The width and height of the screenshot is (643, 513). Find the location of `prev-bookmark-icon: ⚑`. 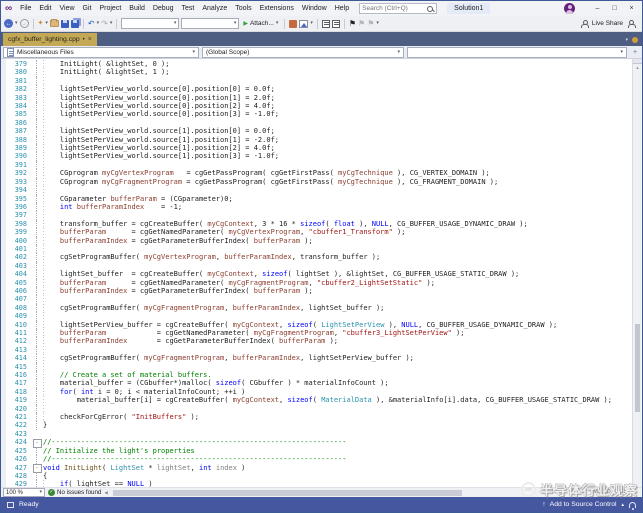

prev-bookmark-icon: ⚑ is located at coordinates (361, 23).